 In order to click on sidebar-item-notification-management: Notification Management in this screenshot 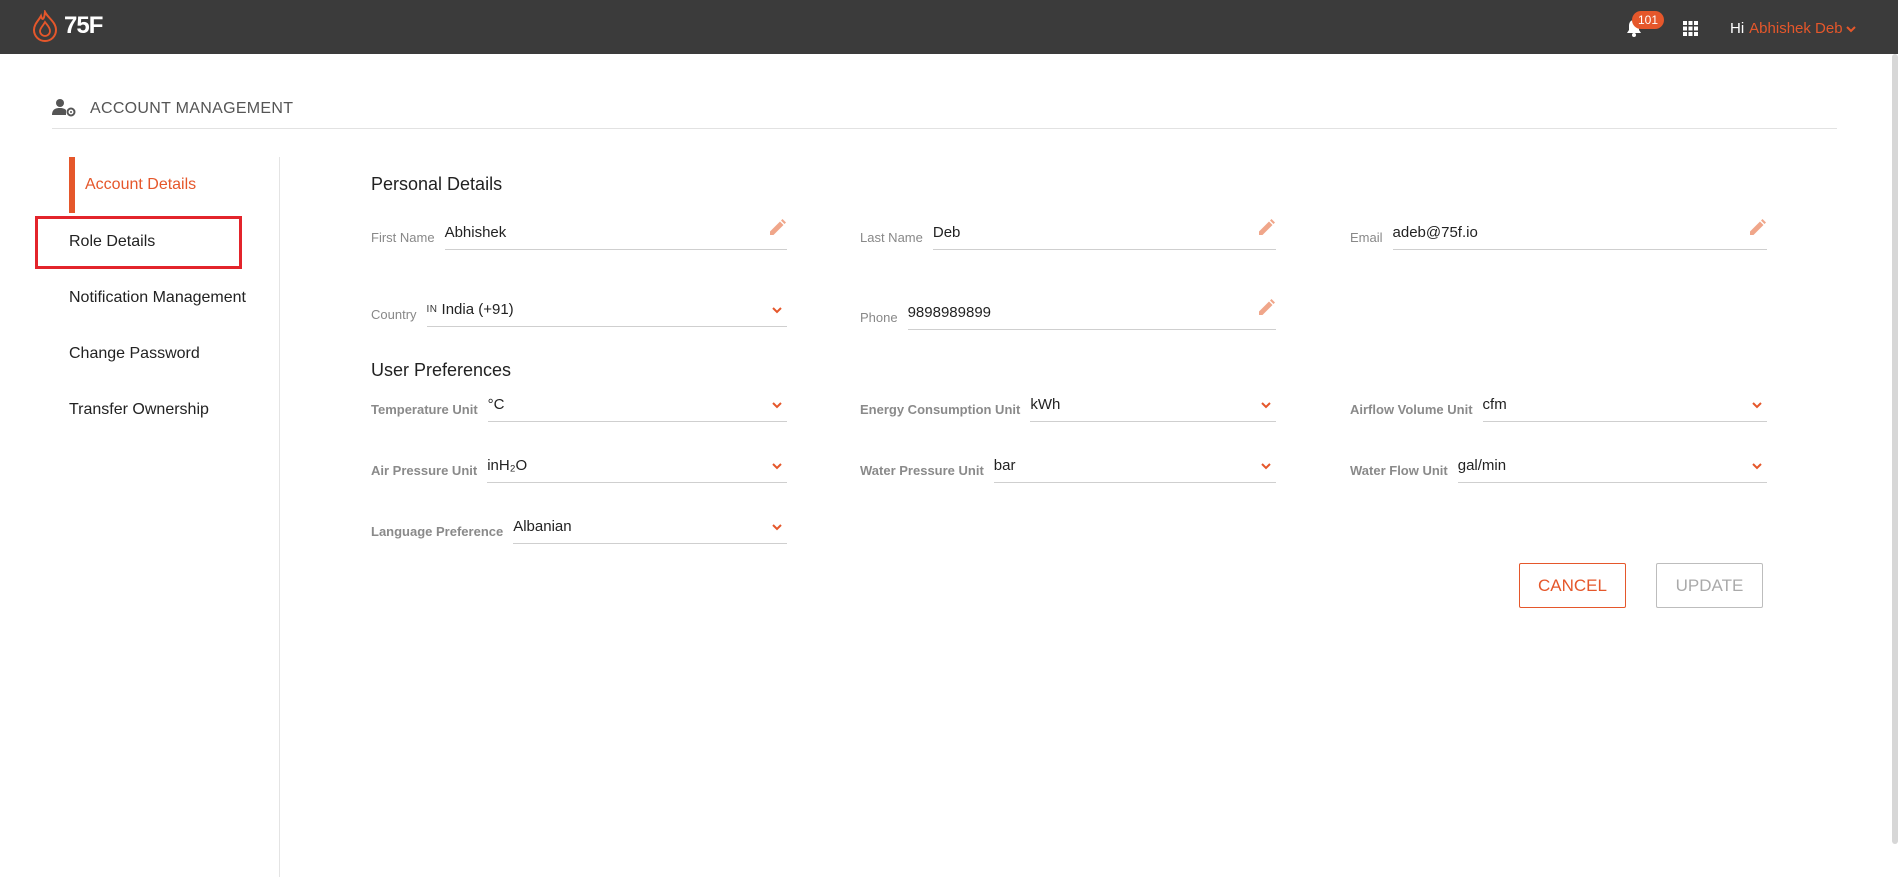, I will do `click(157, 298)`.